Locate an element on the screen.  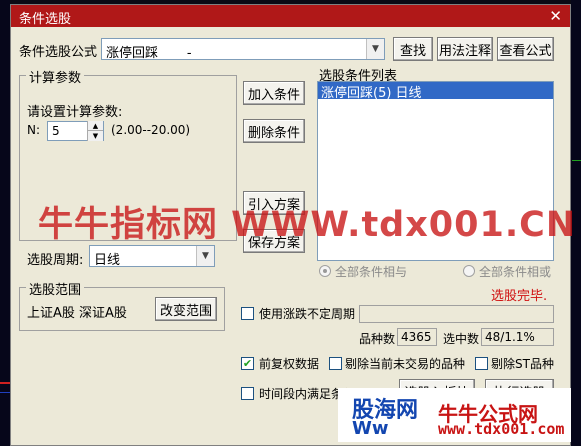
formula-select: 涨停回踩 - ▼ is located at coordinates (243, 49).